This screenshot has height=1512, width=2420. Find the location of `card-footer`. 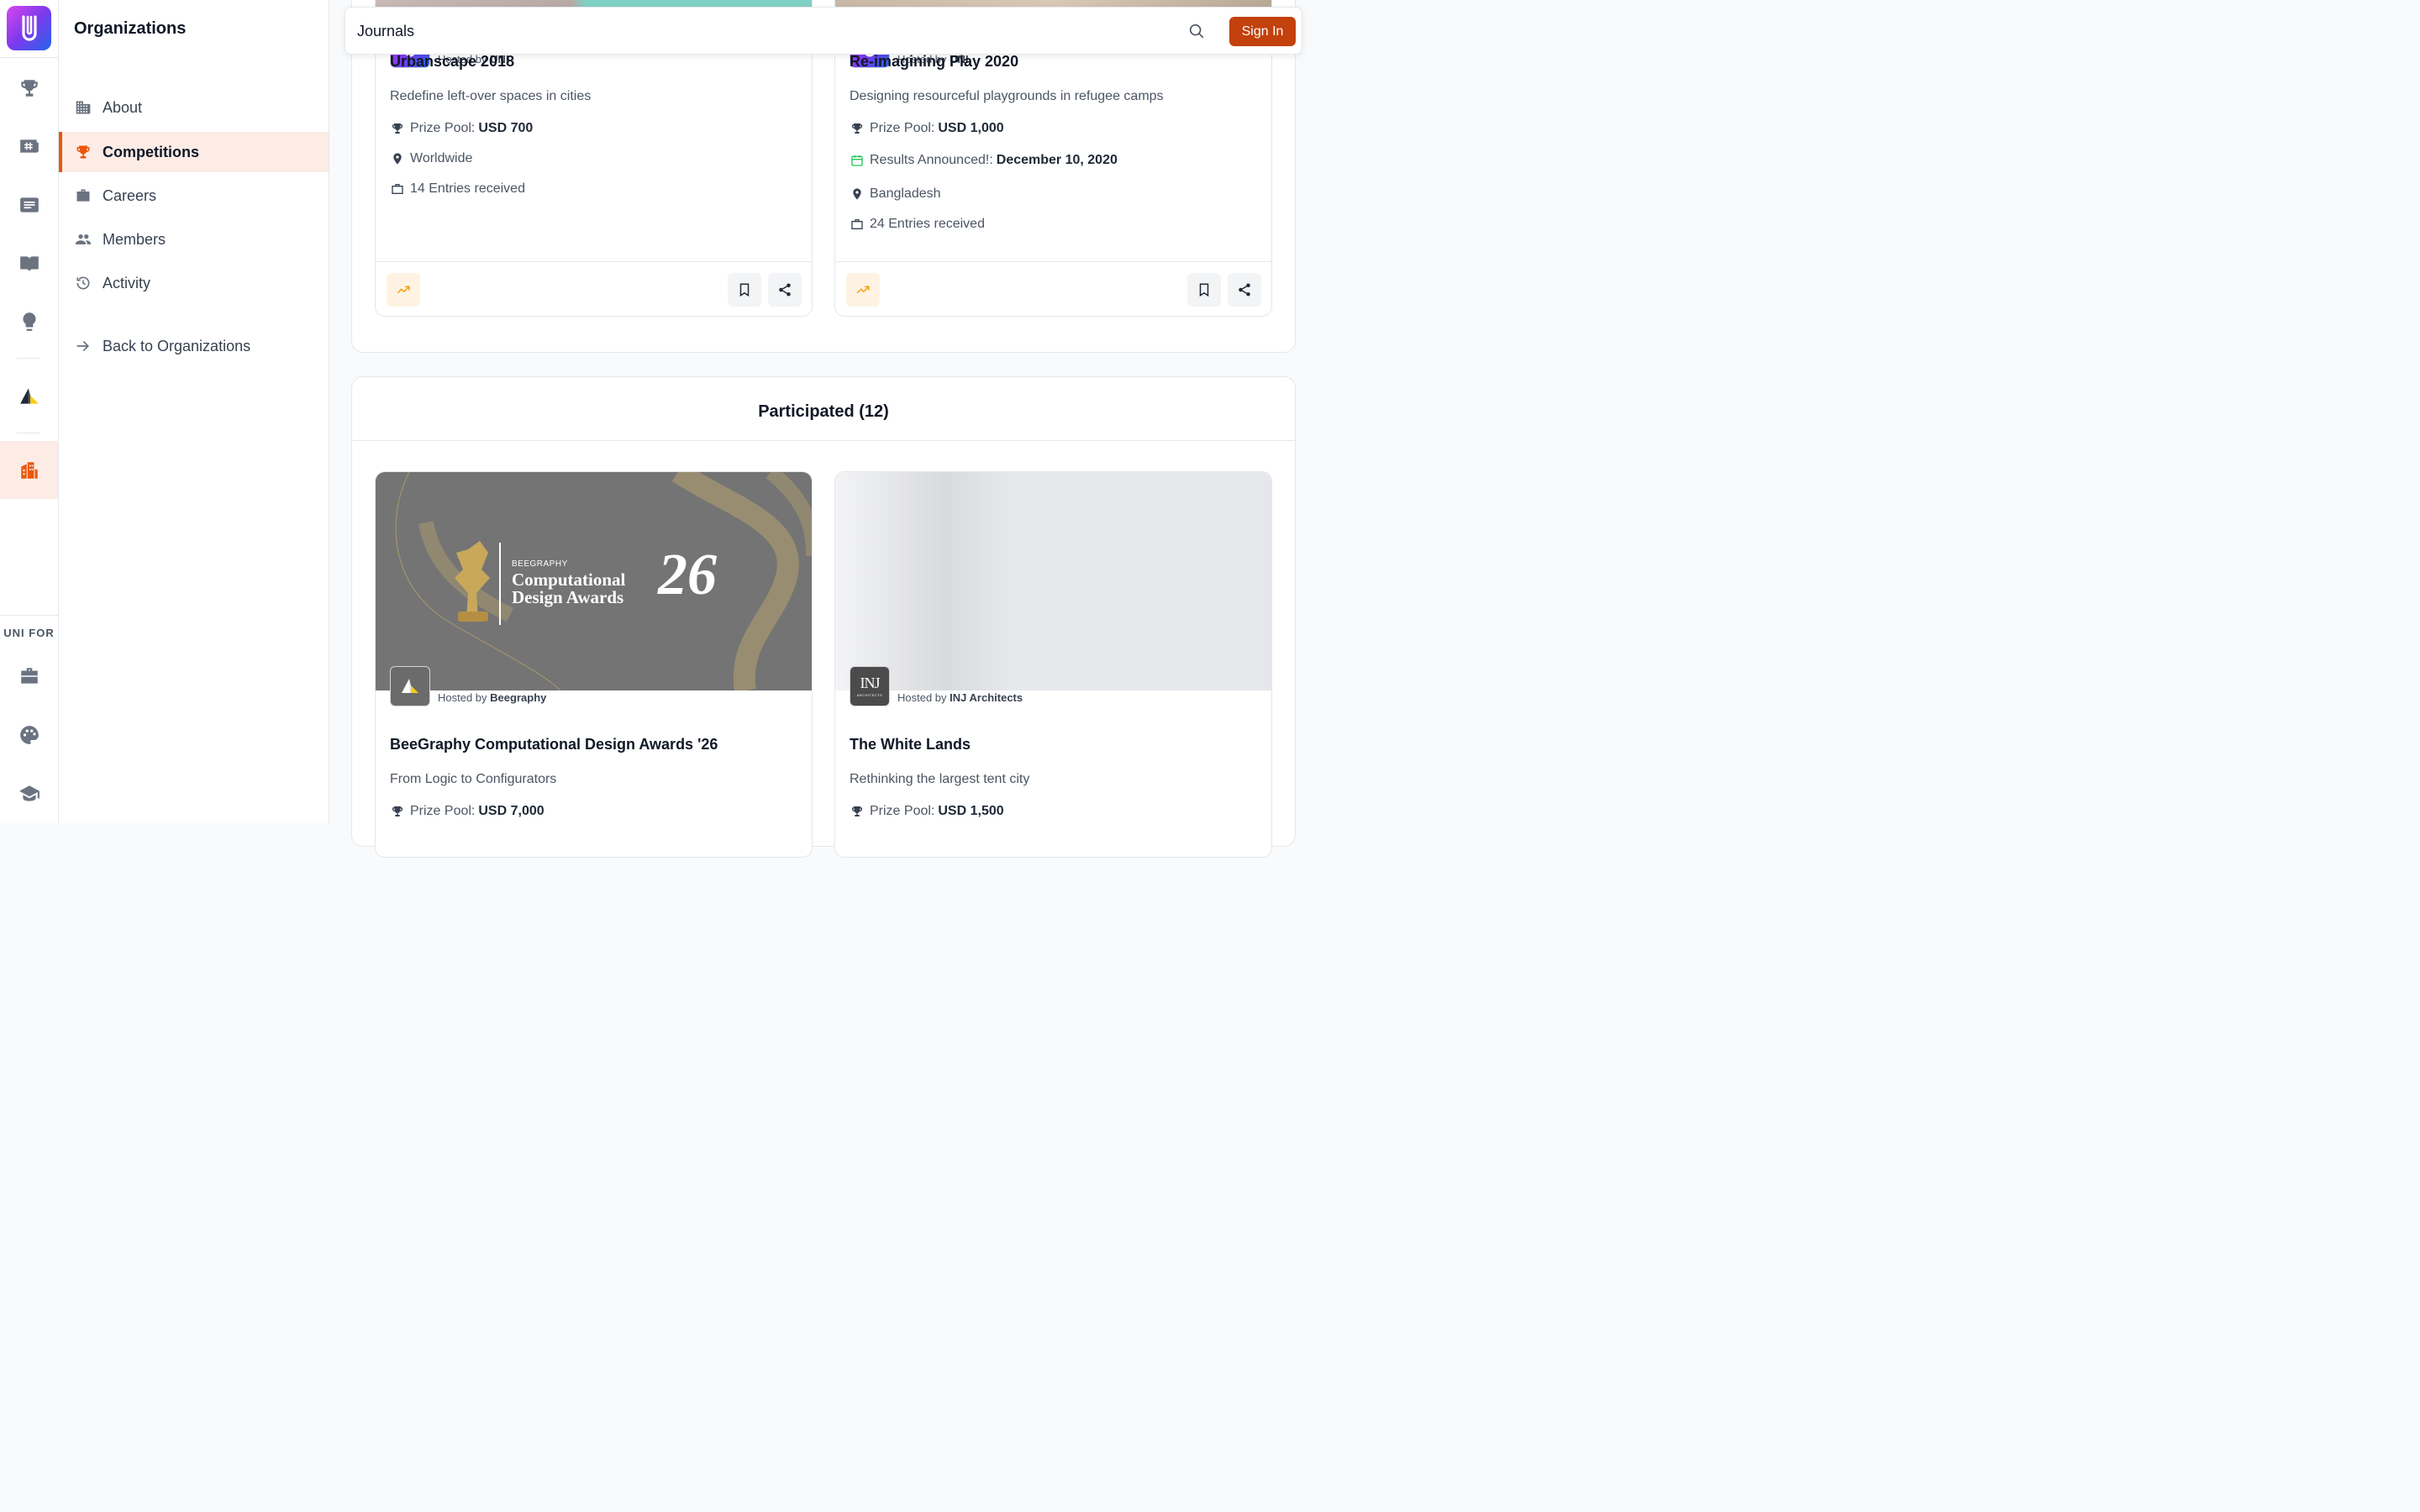

card-footer is located at coordinates (1053, 288).